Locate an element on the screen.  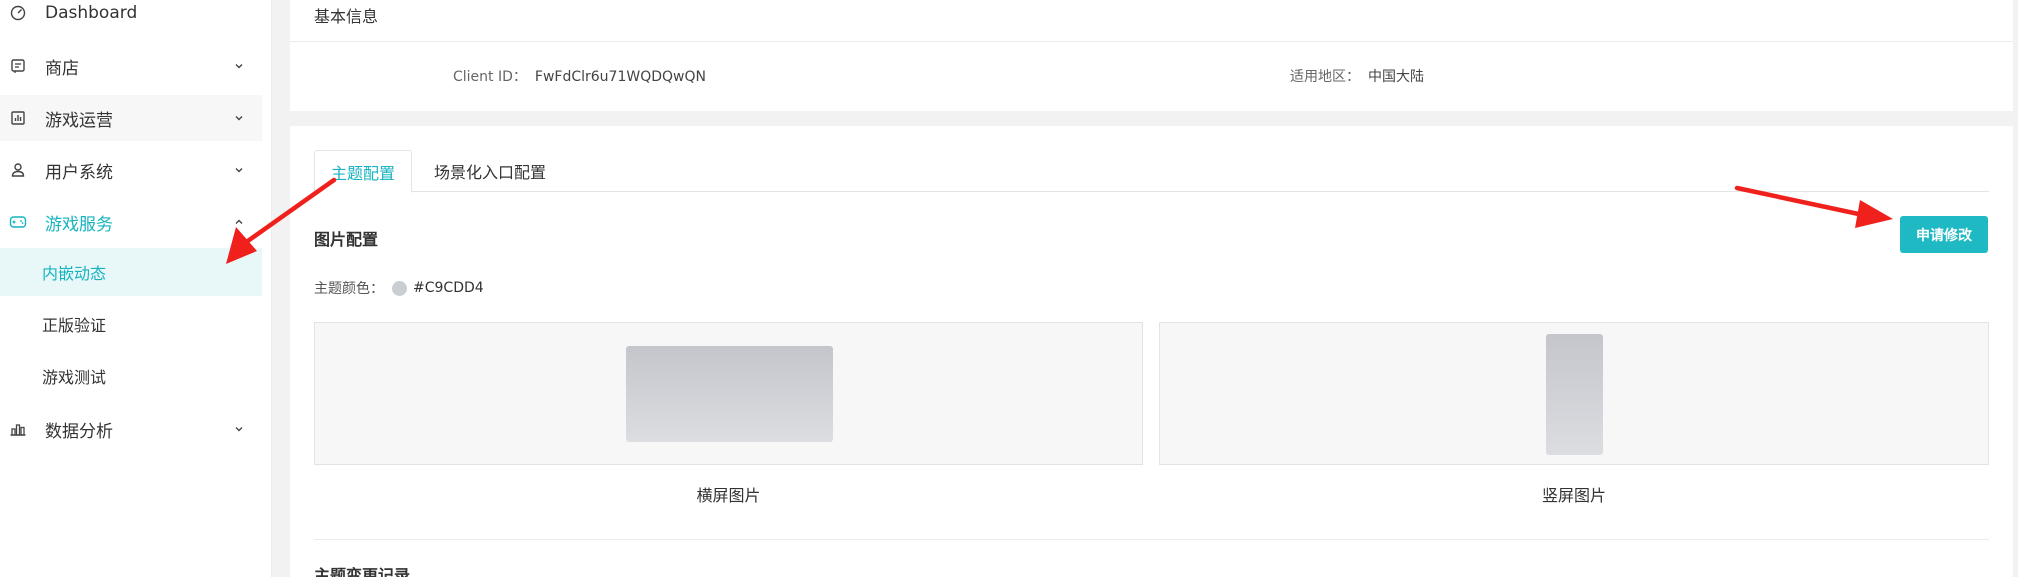
sidebar-item-game-services: 游戏服务 is located at coordinates (131, 222).